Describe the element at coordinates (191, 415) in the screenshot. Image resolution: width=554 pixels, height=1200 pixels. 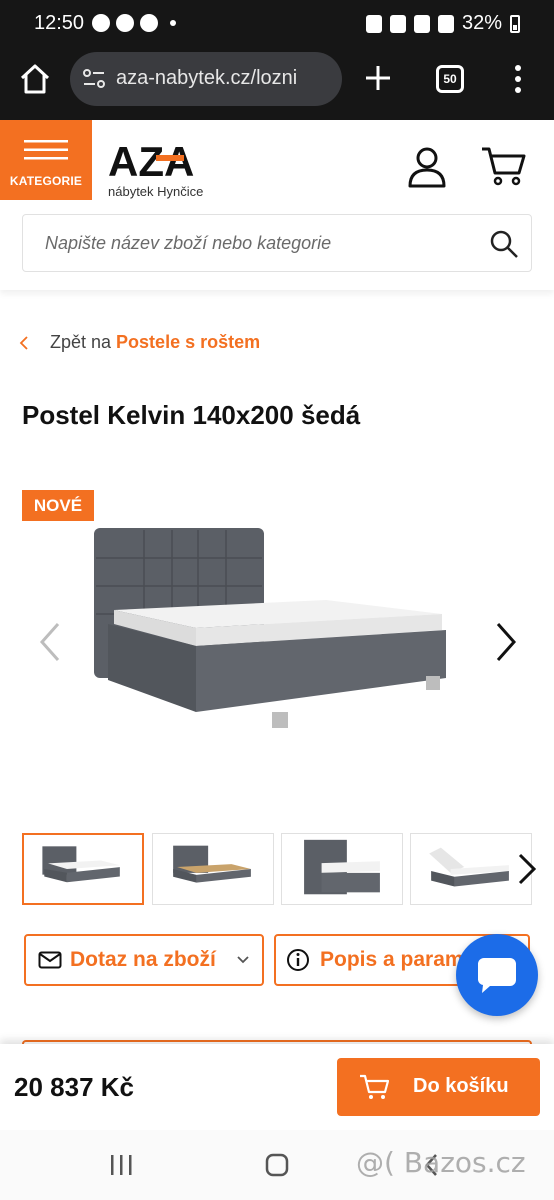
I see `product-title: Postel Kelvin 140x200 šedá` at that location.